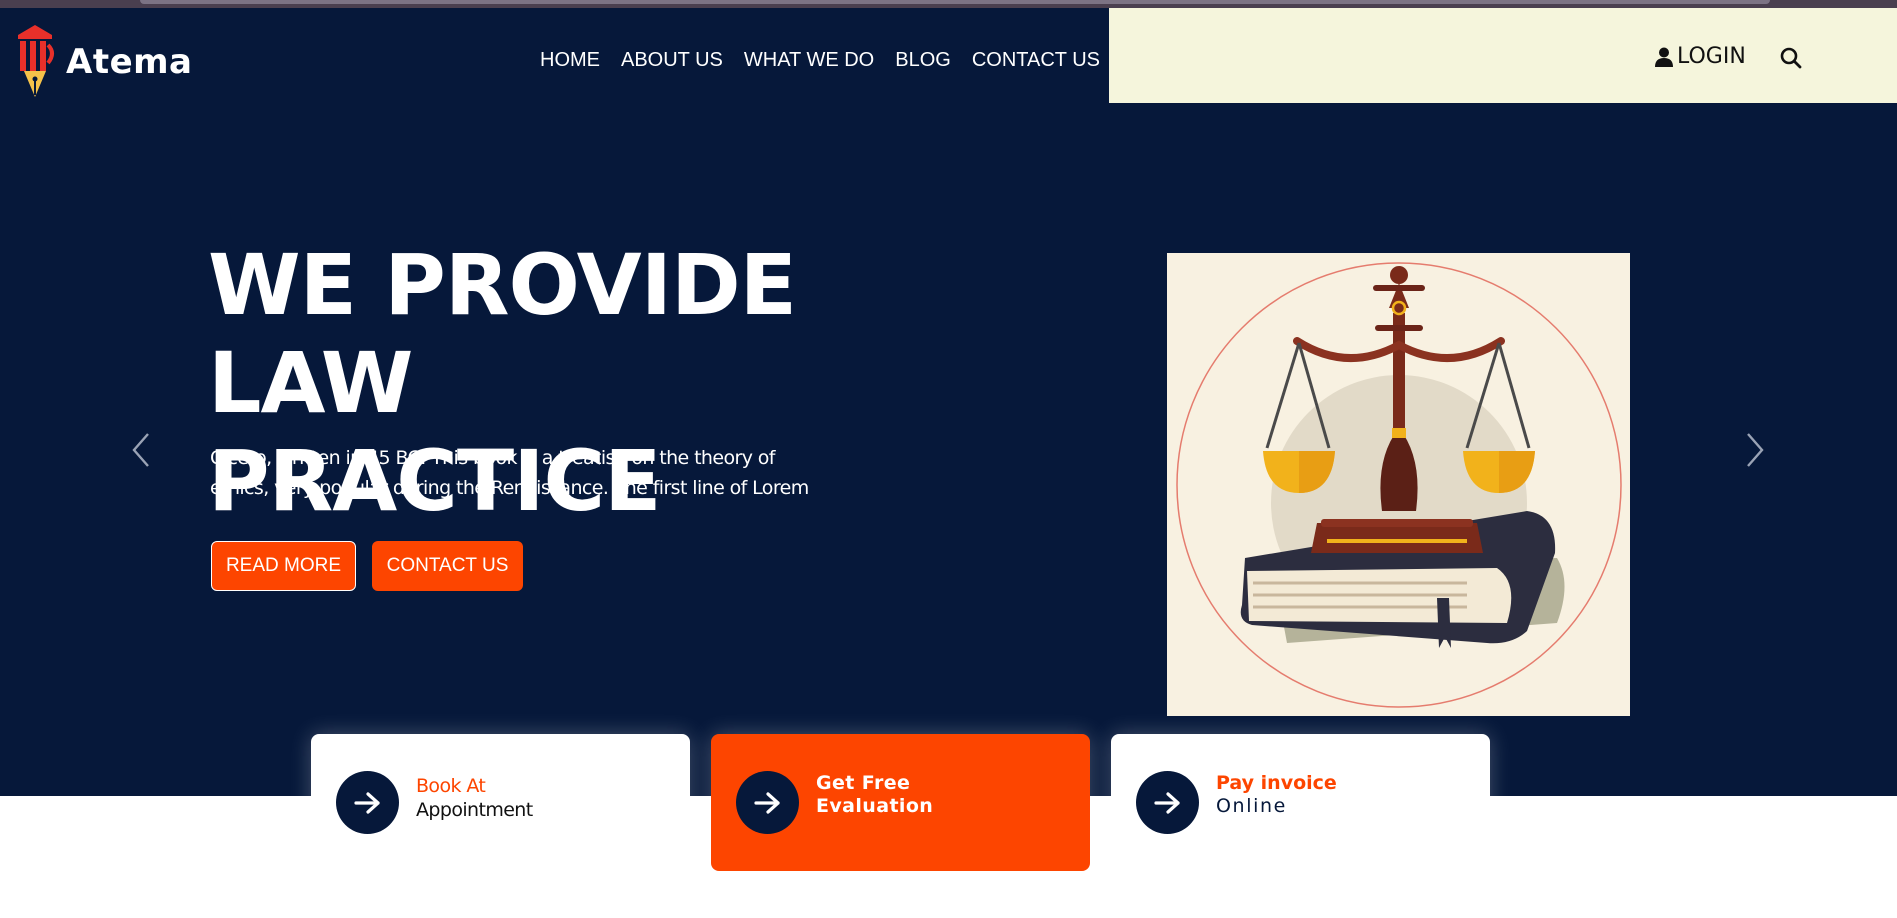 Image resolution: width=1897 pixels, height=918 pixels. Describe the element at coordinates (1251, 806) in the screenshot. I see `card-subtitle: Online` at that location.